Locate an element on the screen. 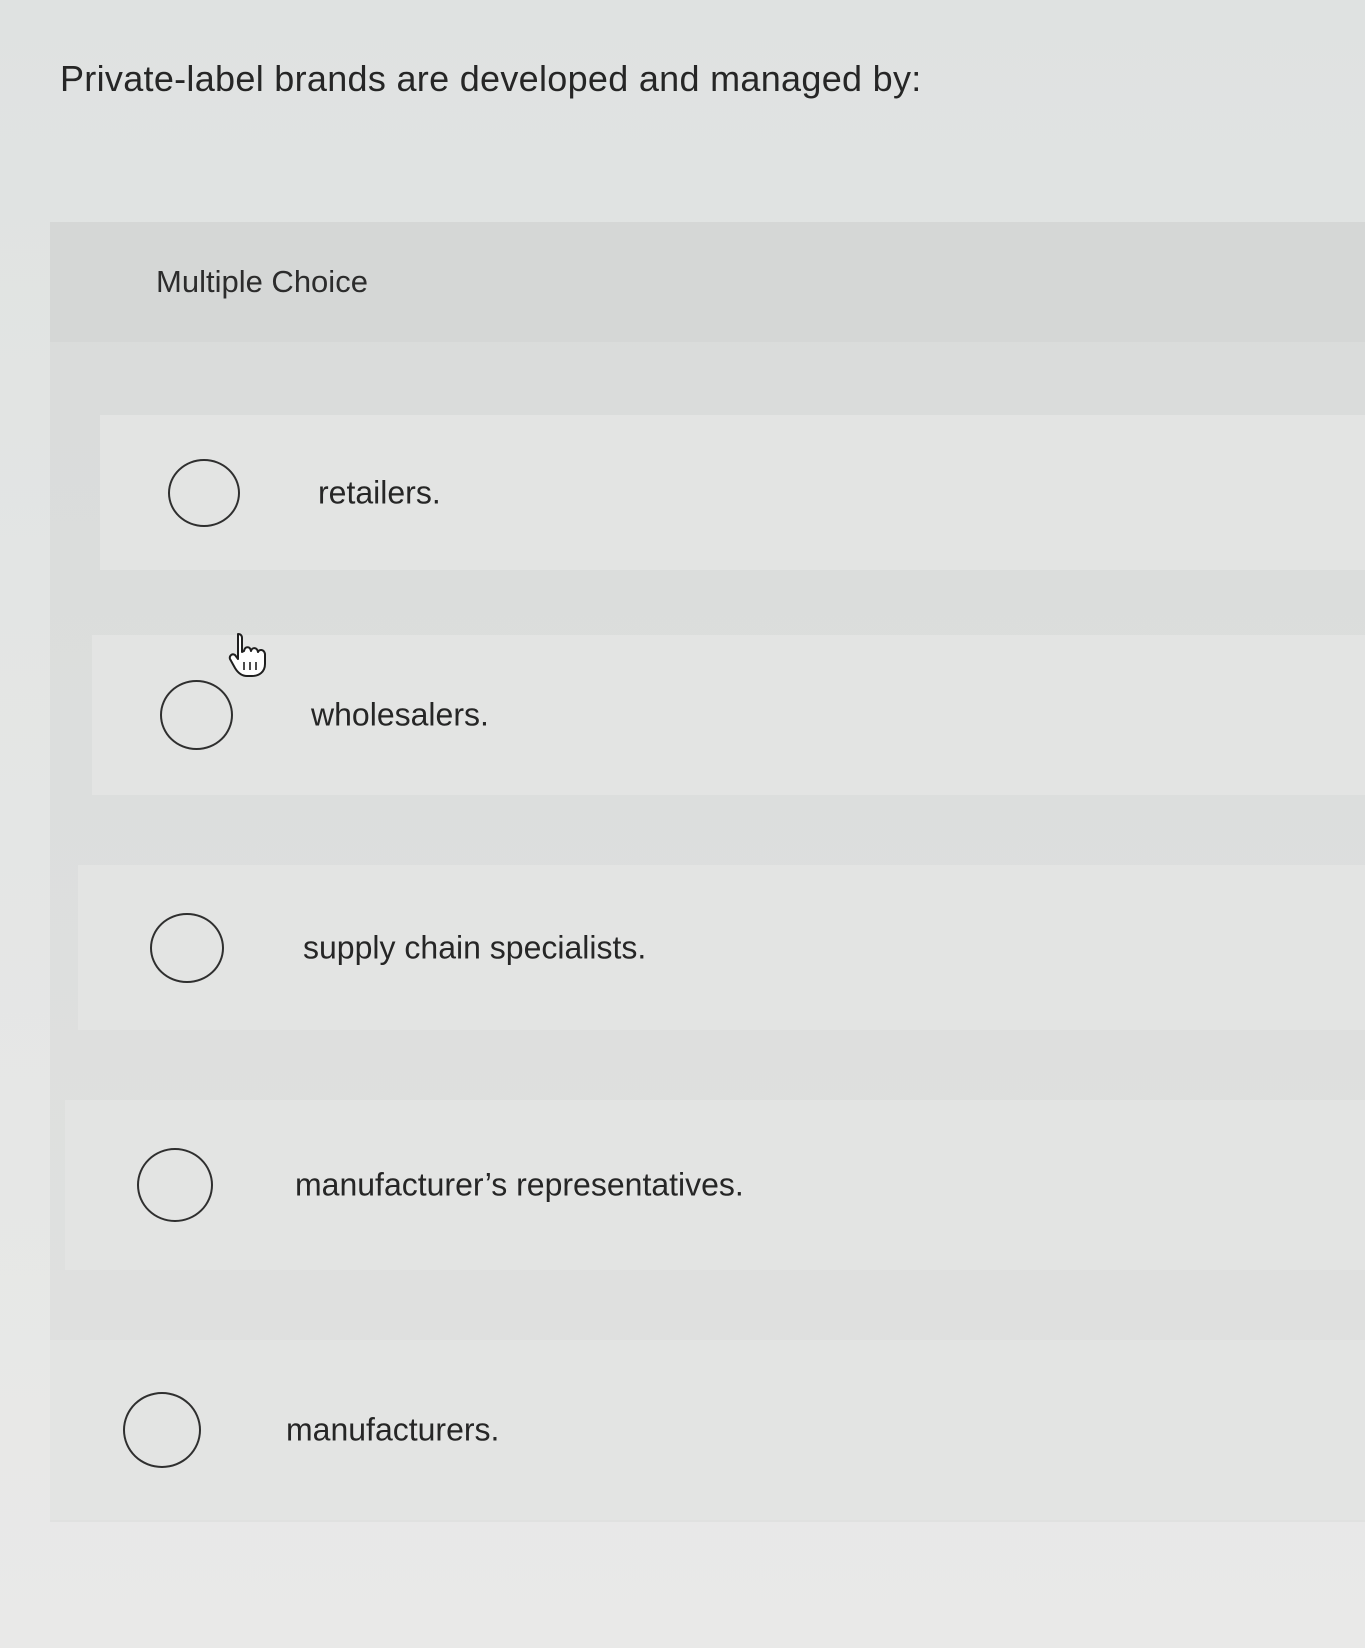 Image resolution: width=1365 pixels, height=1648 pixels. option-row-manufacturers: manufacturers. is located at coordinates (707, 1430).